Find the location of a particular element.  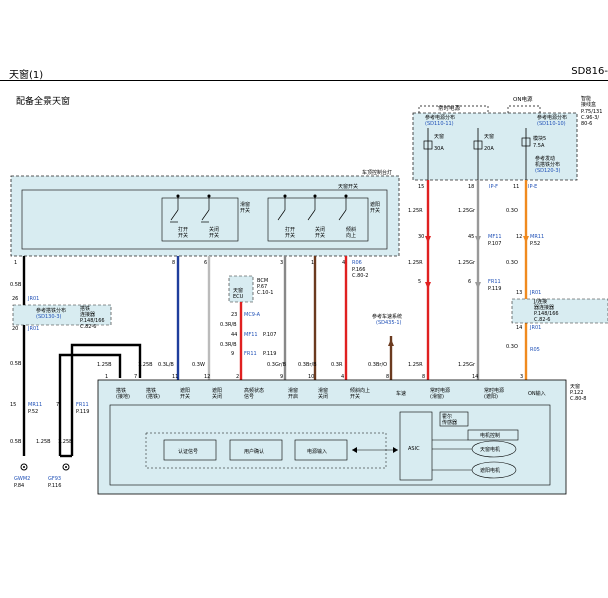

svg-text: 参考车速系统 is located at coordinates (387, 316).